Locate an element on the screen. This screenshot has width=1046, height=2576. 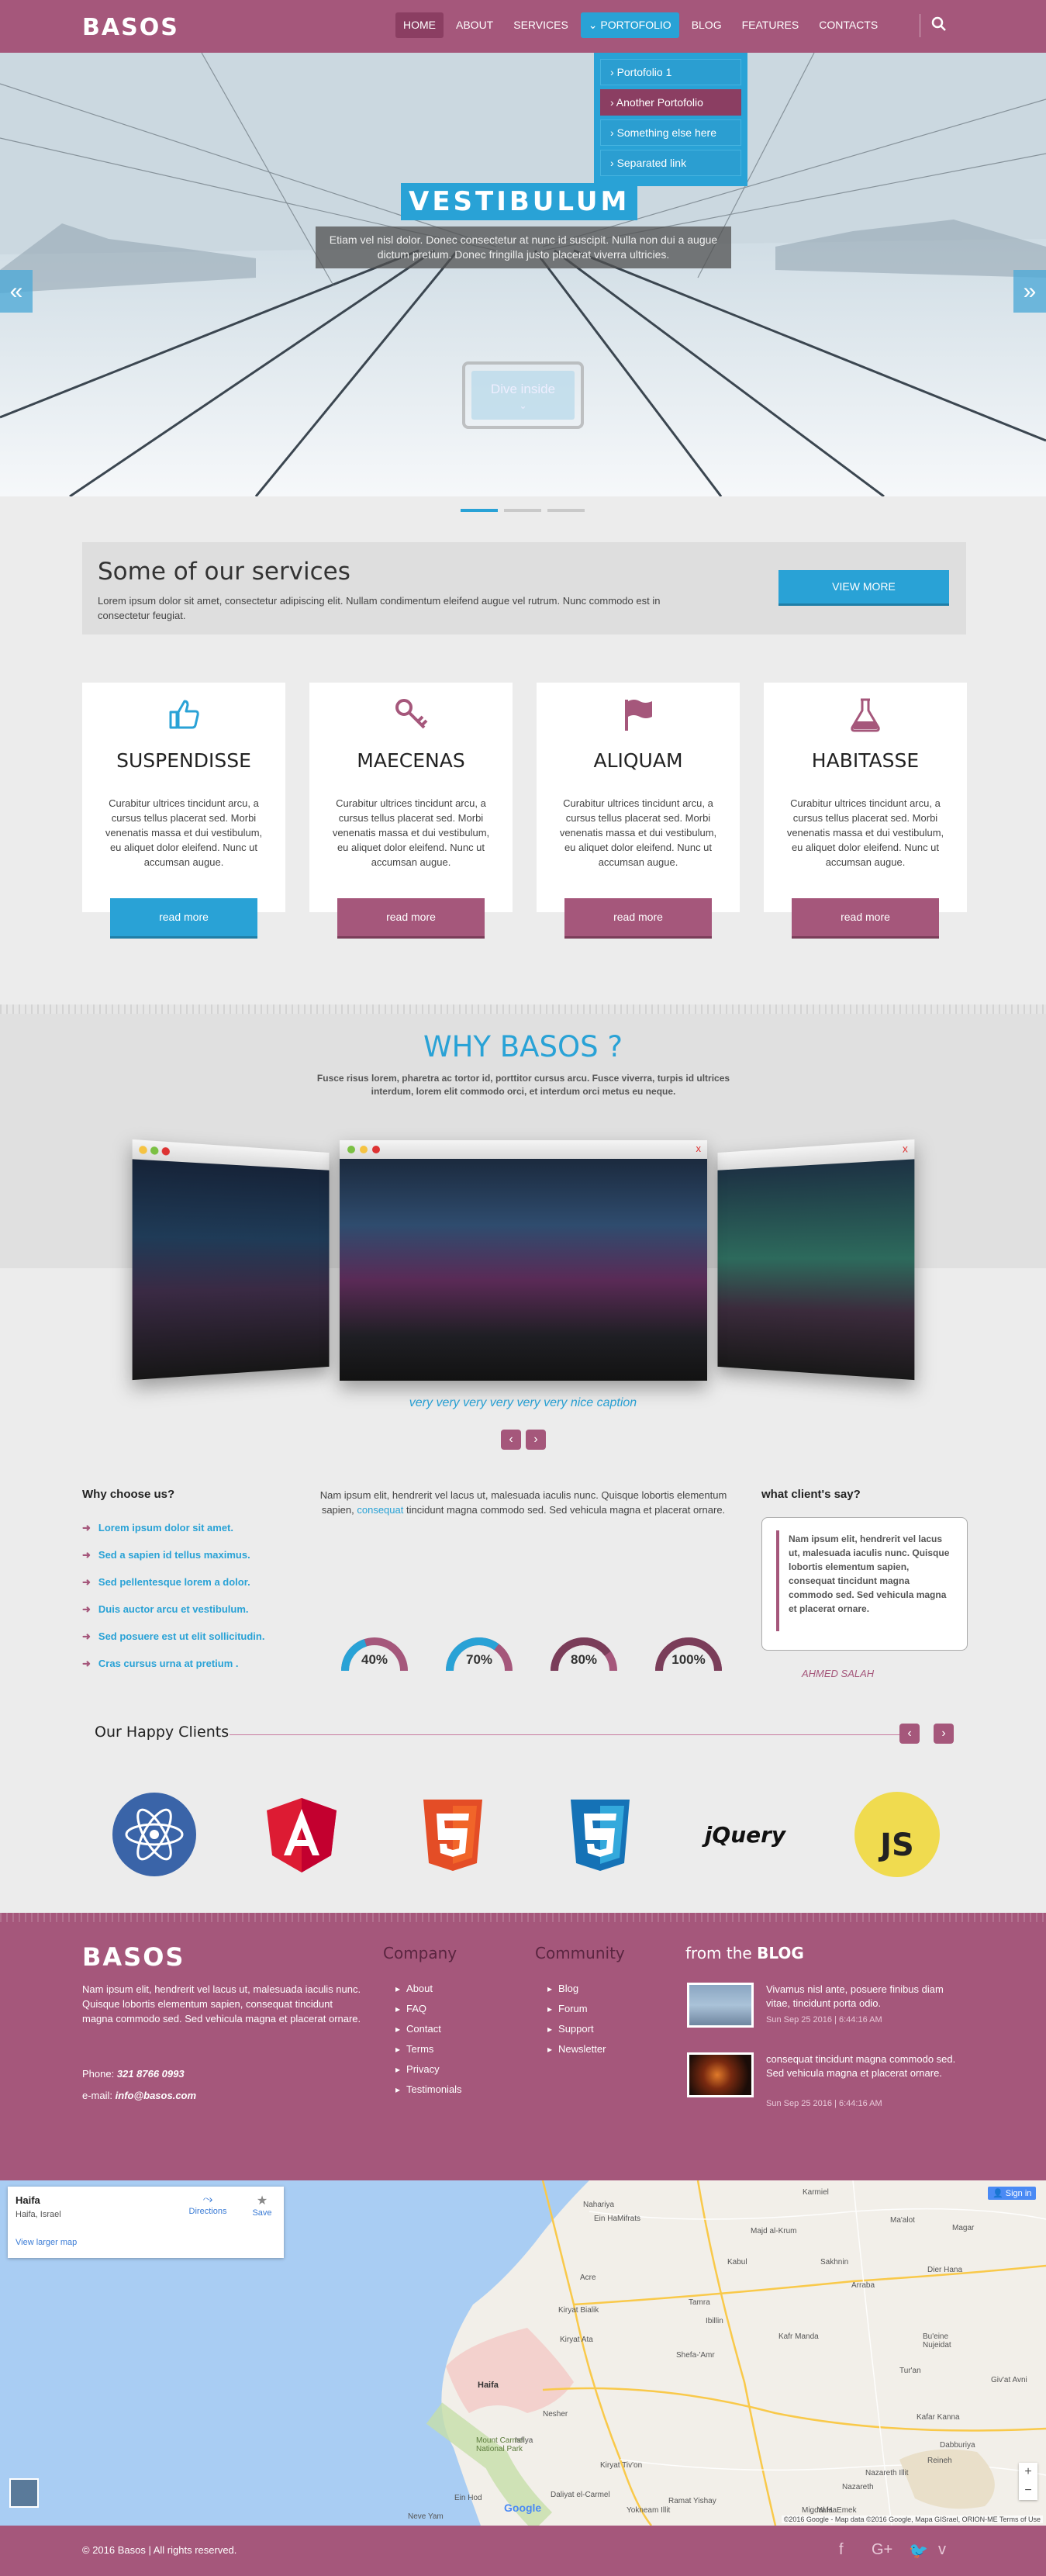
list-item: ➜ Cras cursus urna at pretium . is located at coordinates (173, 1671).